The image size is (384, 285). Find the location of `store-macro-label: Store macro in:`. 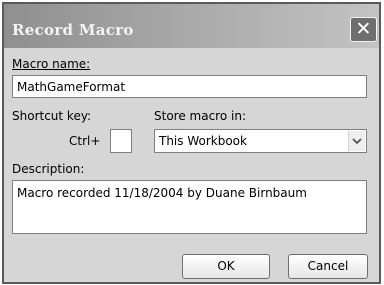

store-macro-label: Store macro in: is located at coordinates (200, 116).